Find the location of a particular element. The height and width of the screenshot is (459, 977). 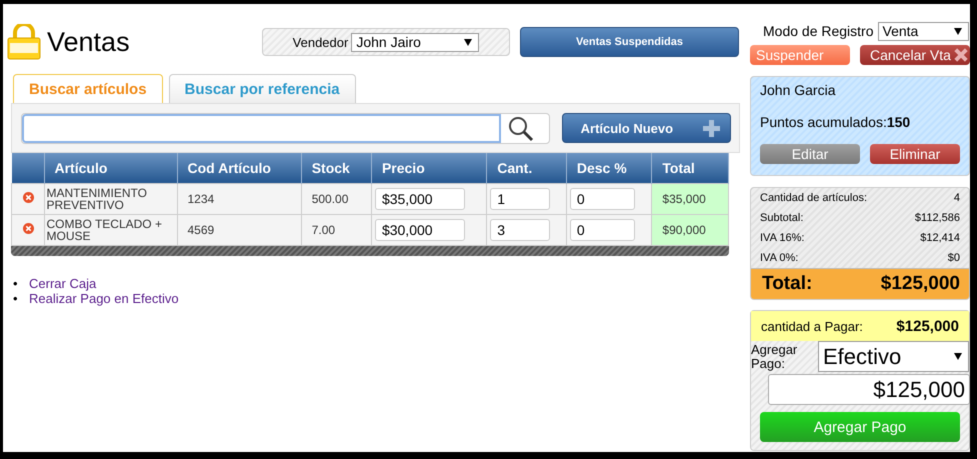

vendor-label: Vendedor is located at coordinates (320, 42).